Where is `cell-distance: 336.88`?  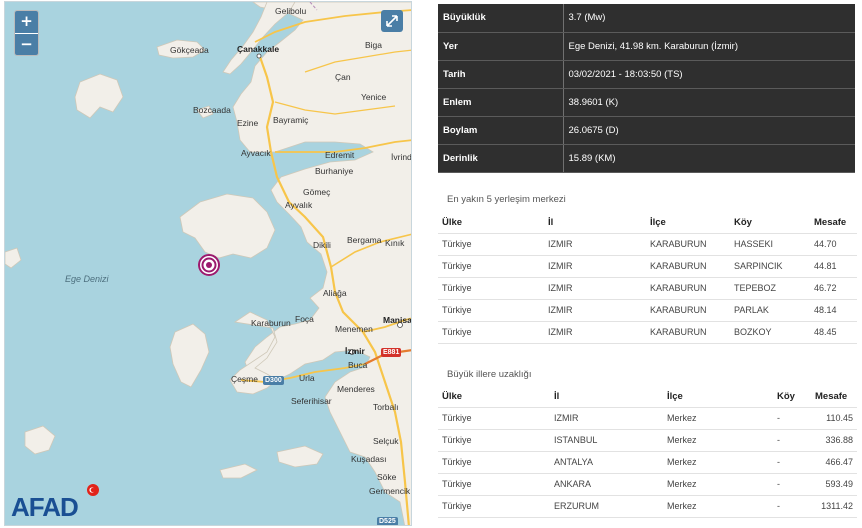 cell-distance: 336.88 is located at coordinates (834, 440).